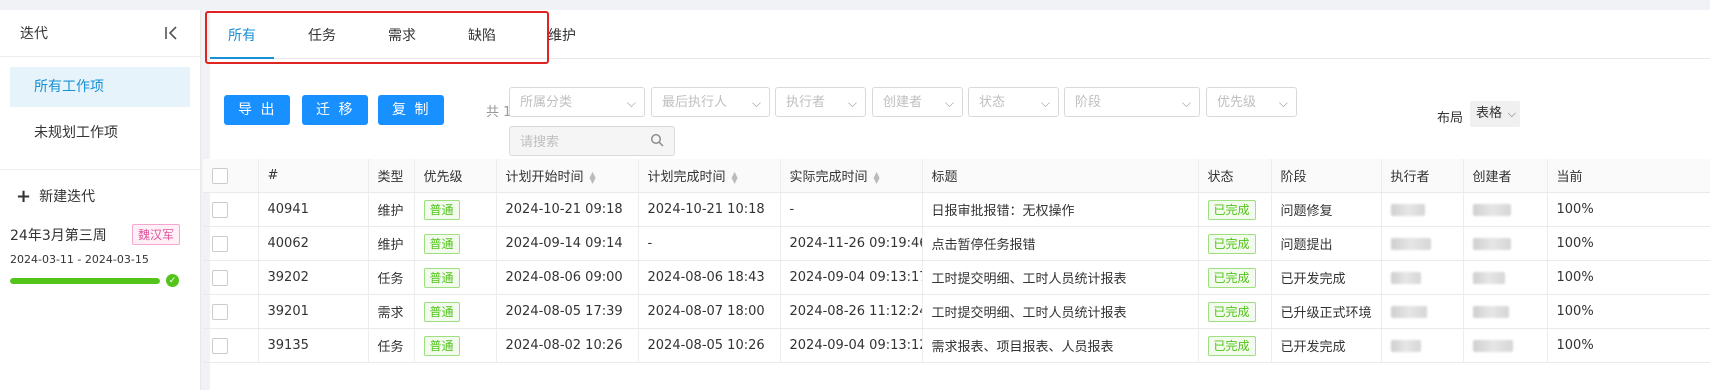 The width and height of the screenshot is (1710, 390). What do you see at coordinates (313, 311) in the screenshot?
I see `row-id: 39201` at bounding box center [313, 311].